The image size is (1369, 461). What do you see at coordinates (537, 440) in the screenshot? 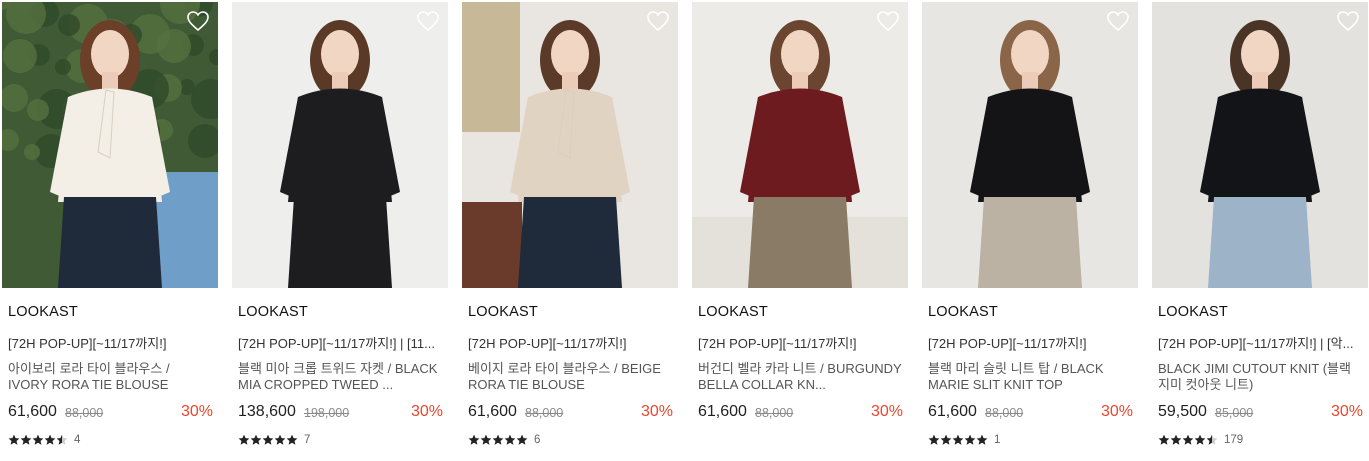
I see `review-count: 6` at bounding box center [537, 440].